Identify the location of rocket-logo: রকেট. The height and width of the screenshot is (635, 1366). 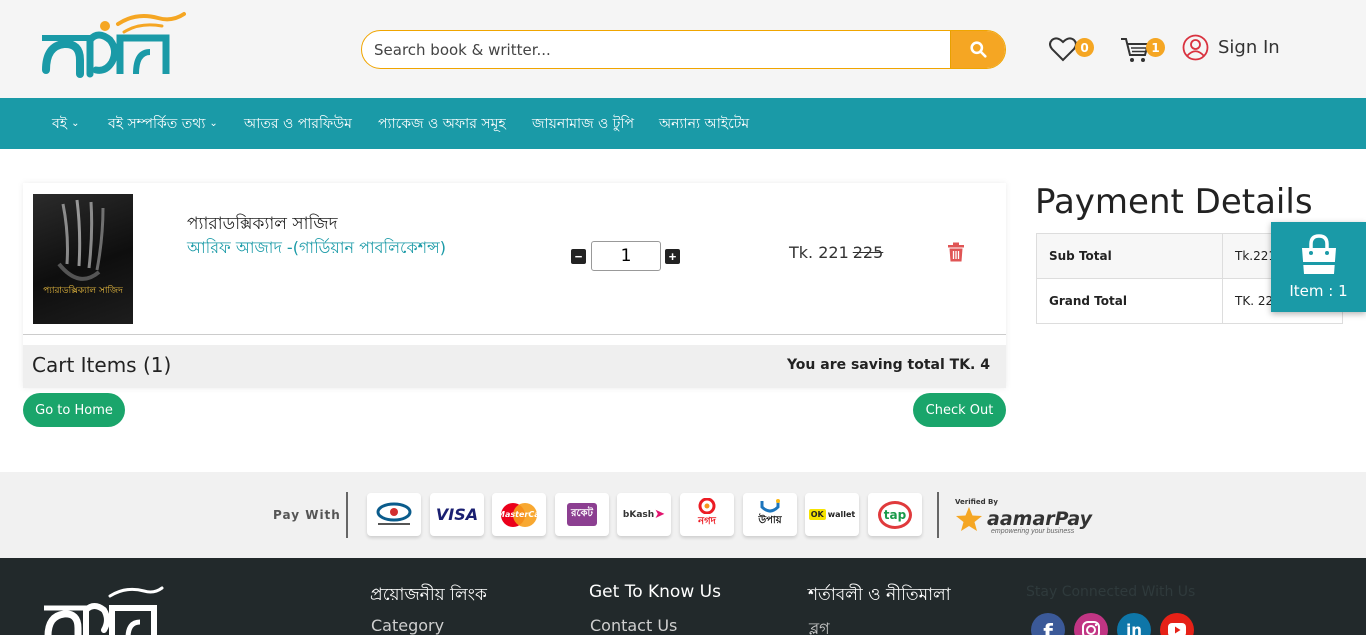
(582, 514).